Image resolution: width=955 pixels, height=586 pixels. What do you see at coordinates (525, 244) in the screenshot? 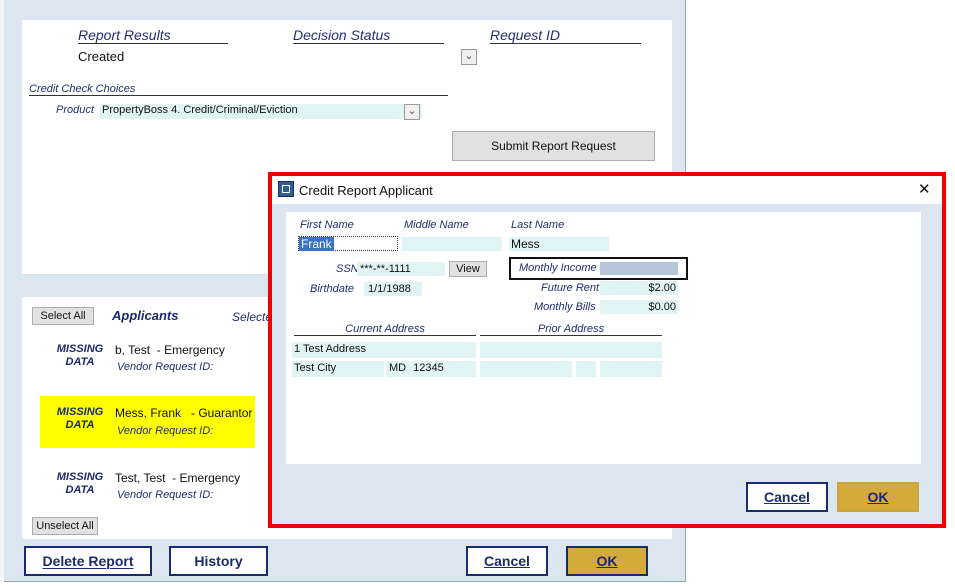
I see `last-name-value: Mess` at bounding box center [525, 244].